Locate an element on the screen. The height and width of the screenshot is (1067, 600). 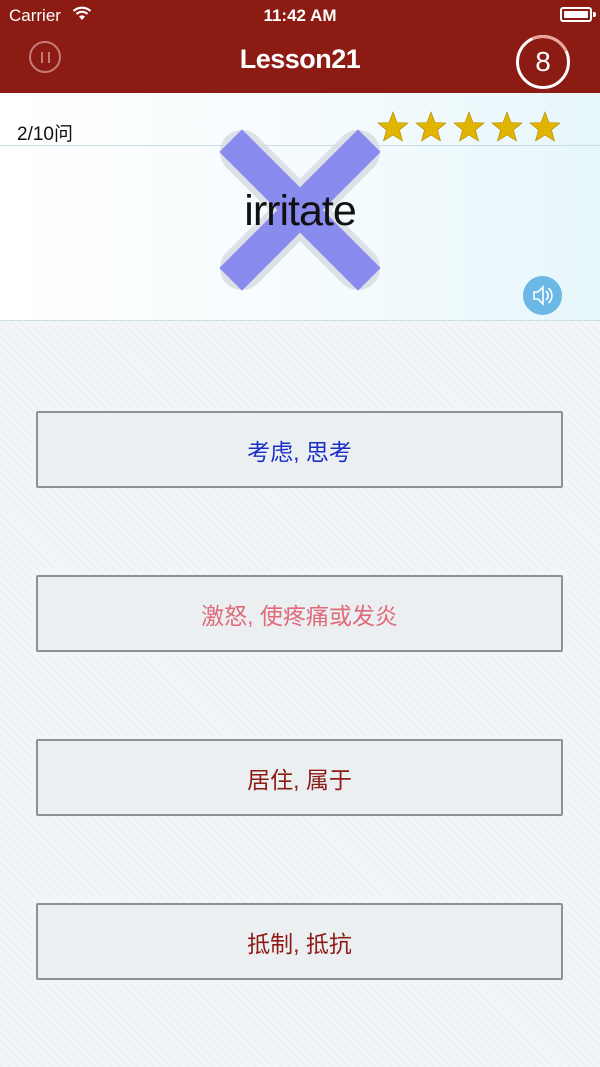
countdown-timer: 8 is located at coordinates (543, 62).